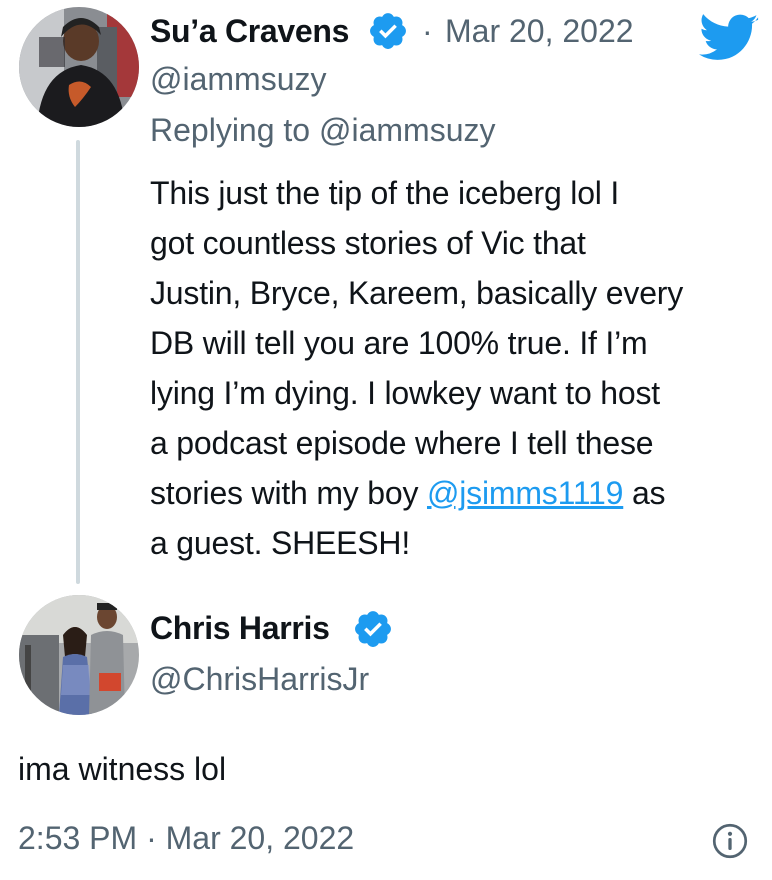 The width and height of the screenshot is (772, 880). I want to click on mention-link: @jsimms1119, so click(525, 493).